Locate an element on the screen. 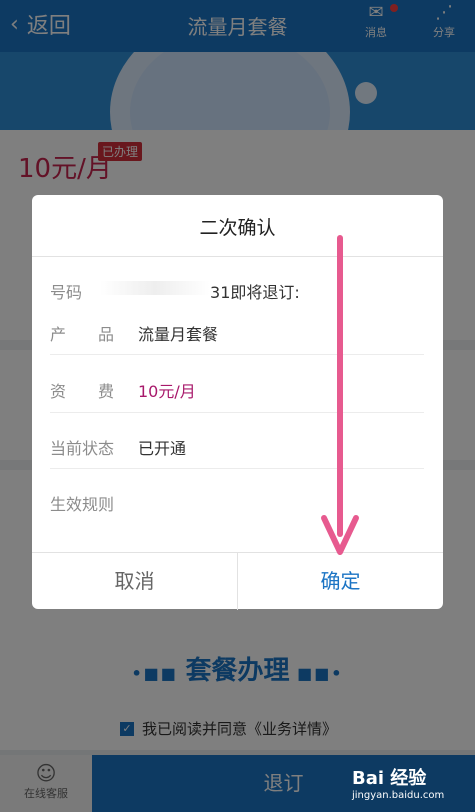 Image resolution: width=475 pixels, height=812 pixels. effective-rule-row: 生效规则 is located at coordinates (94, 503).